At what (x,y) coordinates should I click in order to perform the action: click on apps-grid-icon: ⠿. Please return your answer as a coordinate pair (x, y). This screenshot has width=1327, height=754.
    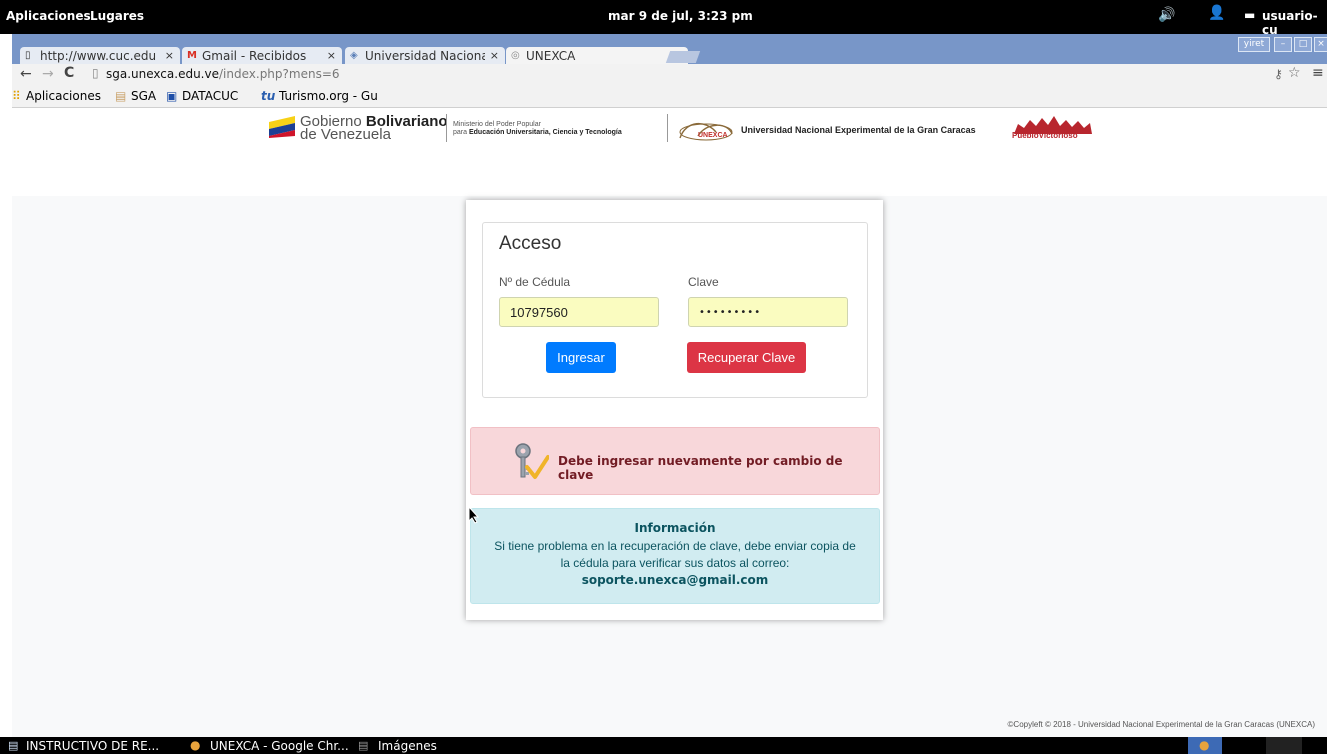
    Looking at the image, I should click on (16, 96).